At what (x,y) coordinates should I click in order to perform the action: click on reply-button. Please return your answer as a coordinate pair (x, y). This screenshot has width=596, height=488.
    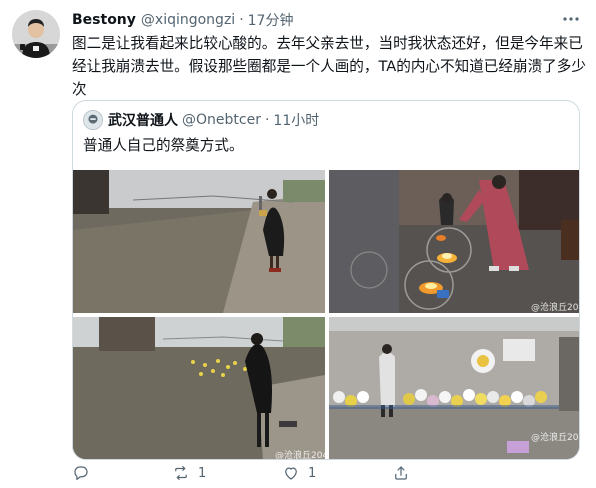
    Looking at the image, I should click on (81, 473).